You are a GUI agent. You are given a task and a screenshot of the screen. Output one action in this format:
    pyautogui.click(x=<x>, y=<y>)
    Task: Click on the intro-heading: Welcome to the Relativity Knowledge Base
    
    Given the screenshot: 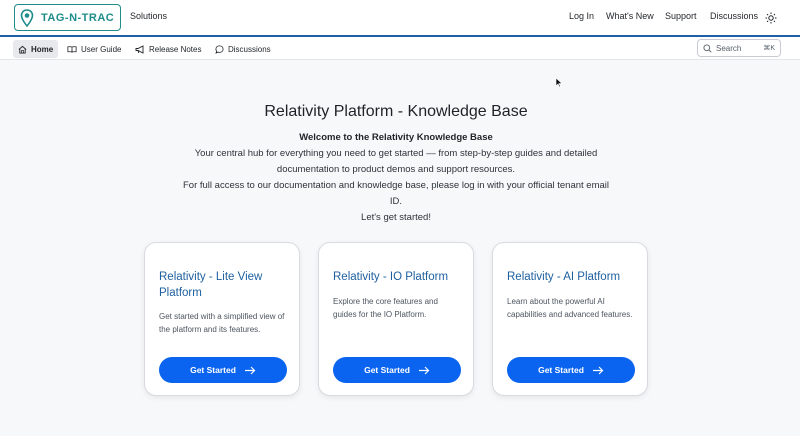 What is the action you would take?
    pyautogui.click(x=396, y=137)
    